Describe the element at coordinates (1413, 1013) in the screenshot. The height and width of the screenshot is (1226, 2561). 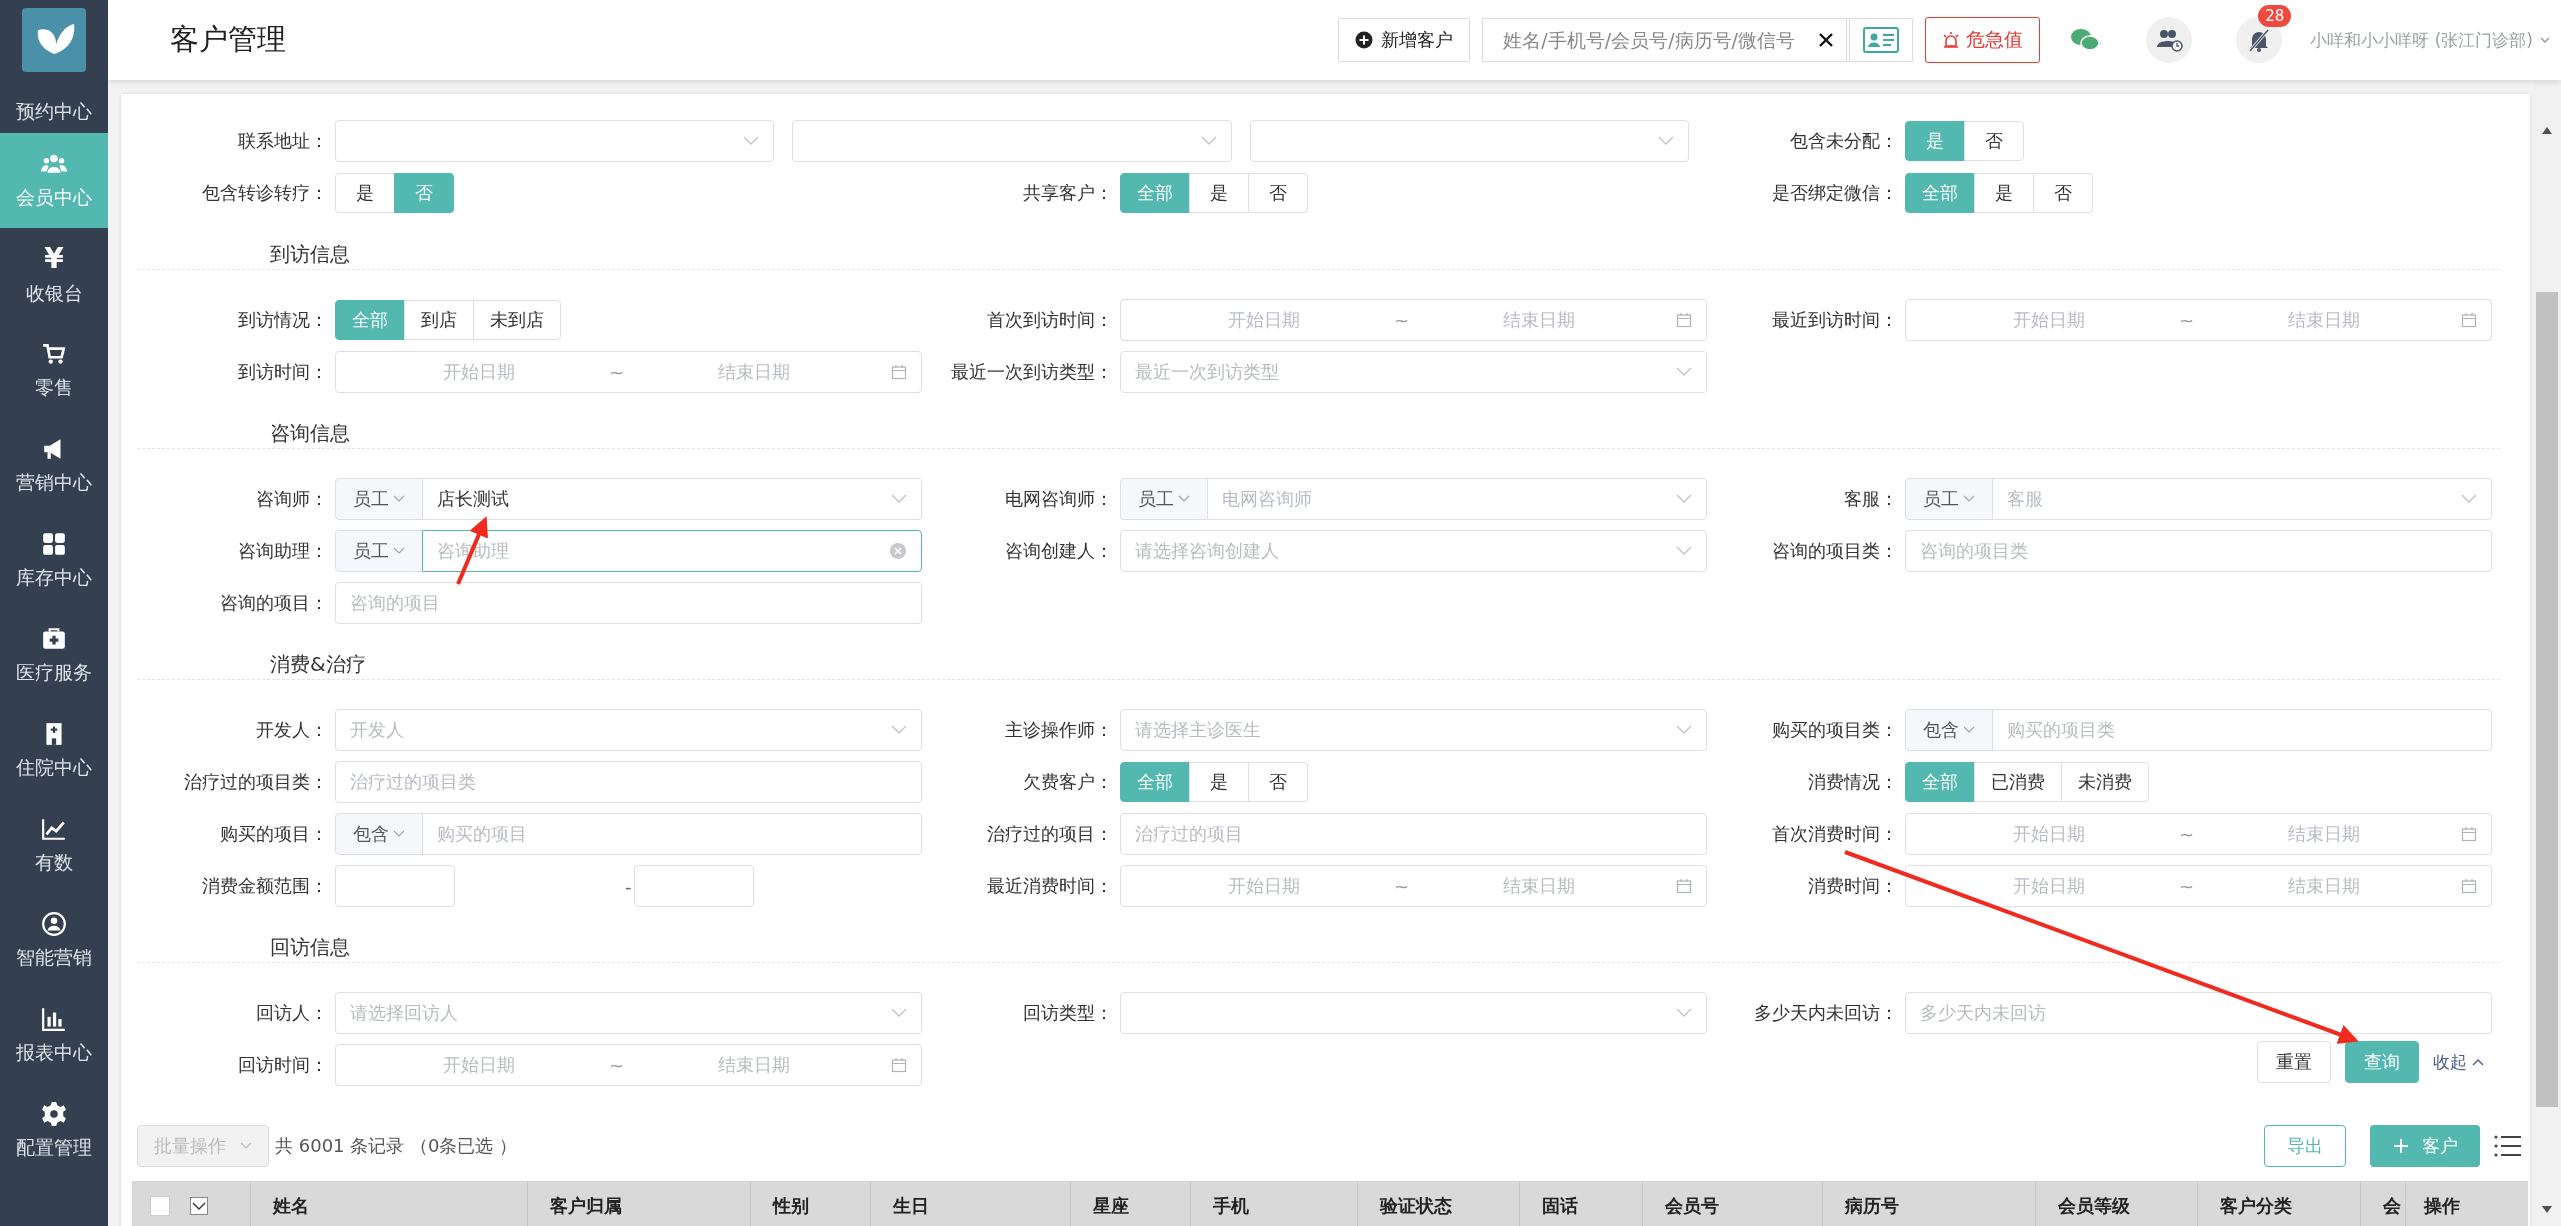
I see `select-field` at that location.